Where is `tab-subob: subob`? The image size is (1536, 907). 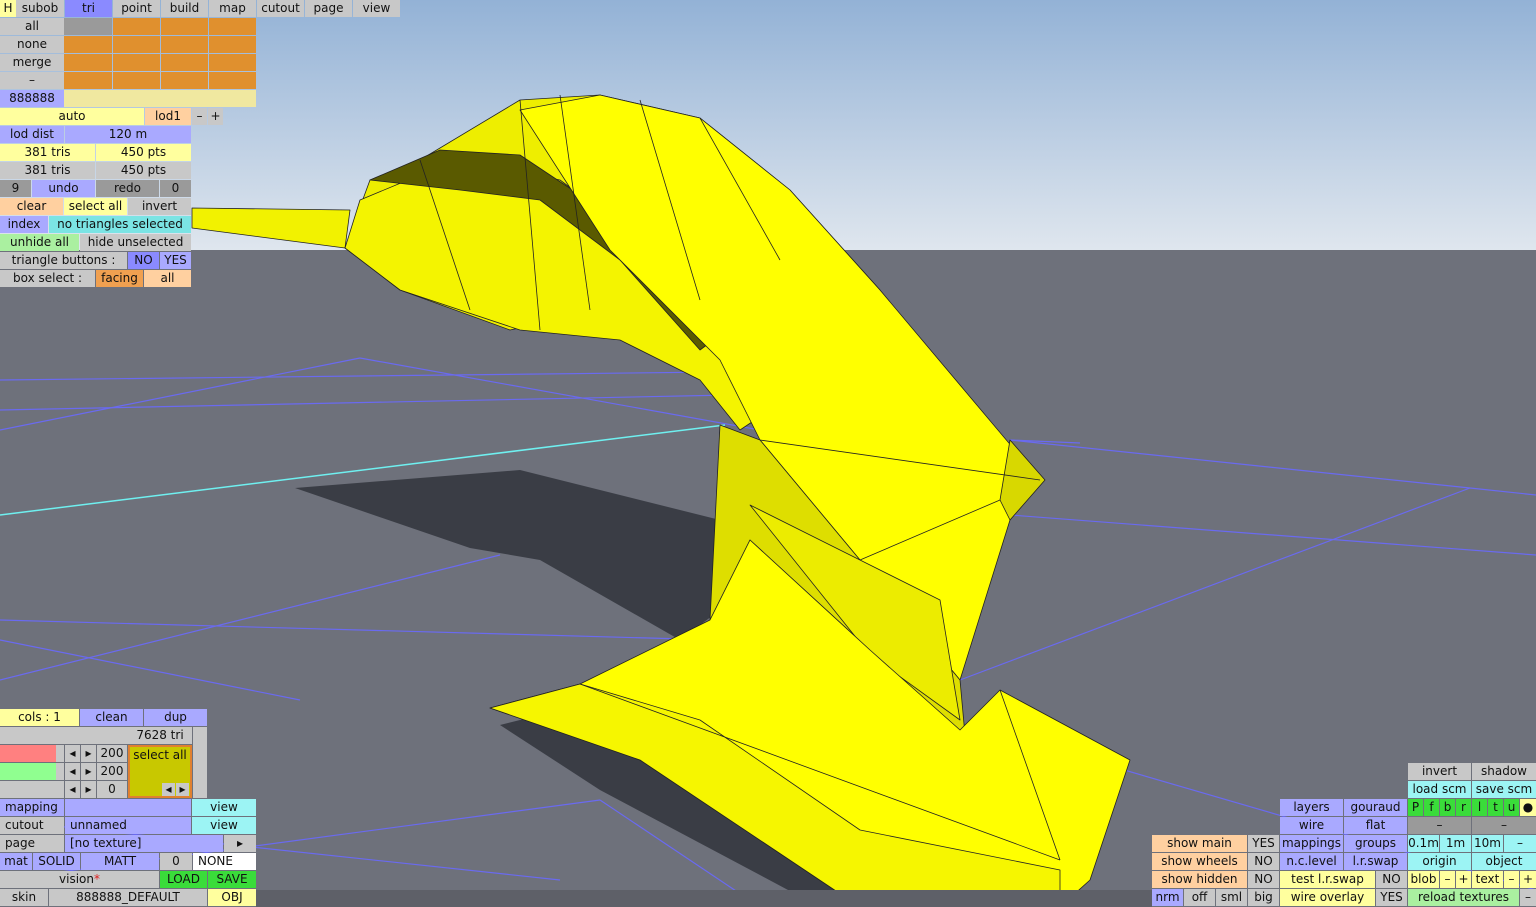
tab-subob: subob is located at coordinates (40, 8).